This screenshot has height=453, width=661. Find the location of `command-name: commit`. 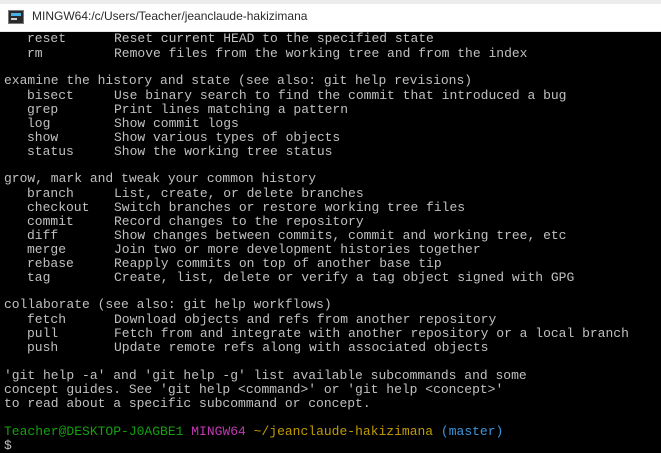

command-name: commit is located at coordinates (50, 221).